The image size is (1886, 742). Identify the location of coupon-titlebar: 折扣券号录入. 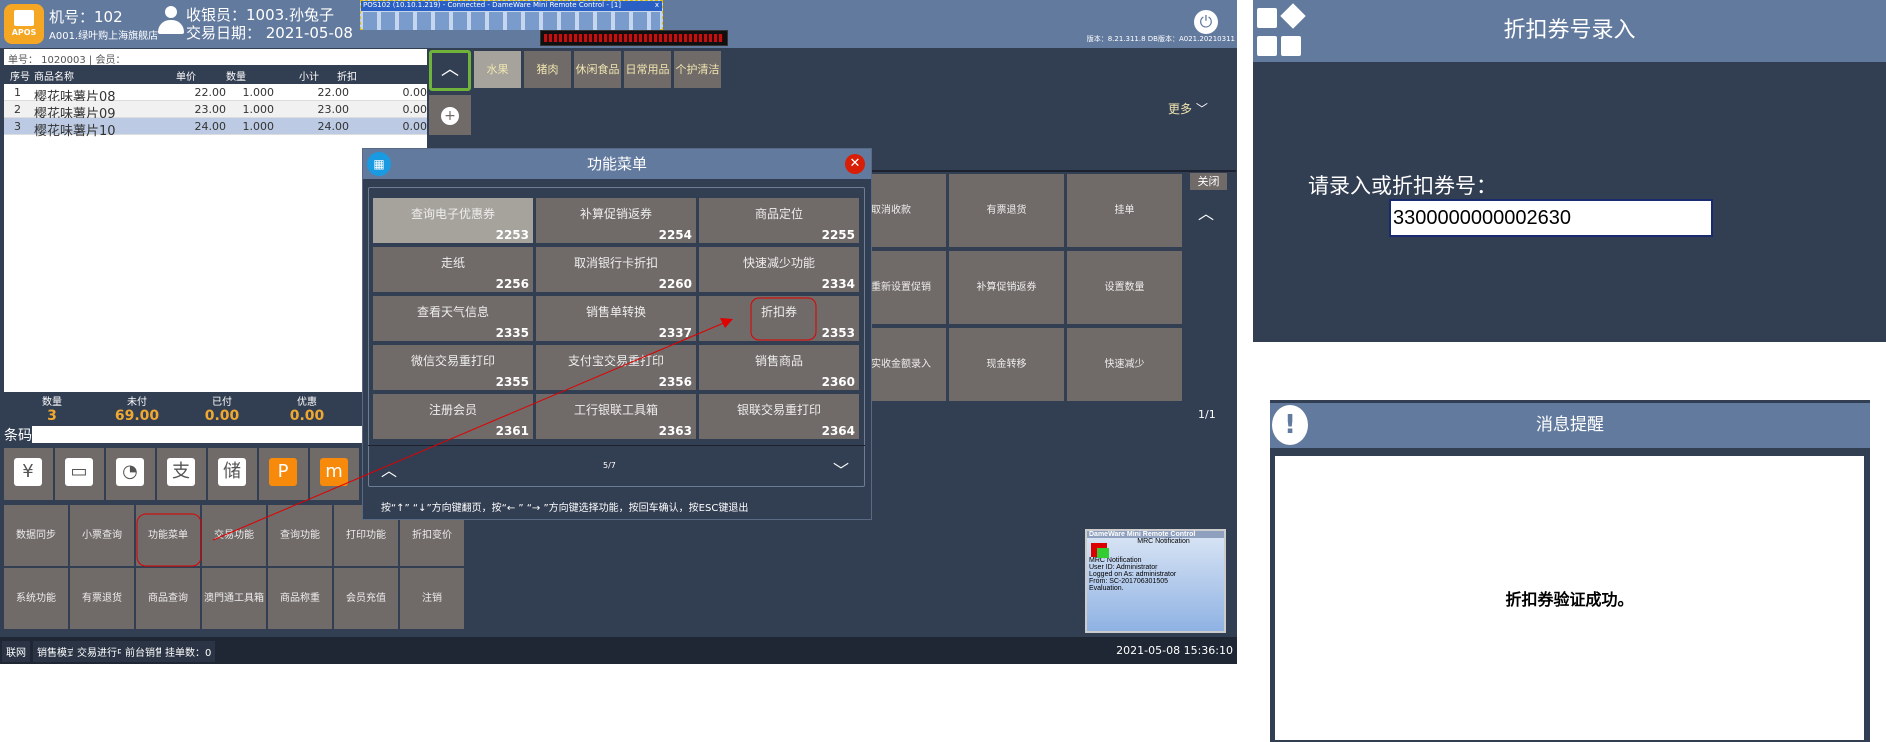
(1569, 31).